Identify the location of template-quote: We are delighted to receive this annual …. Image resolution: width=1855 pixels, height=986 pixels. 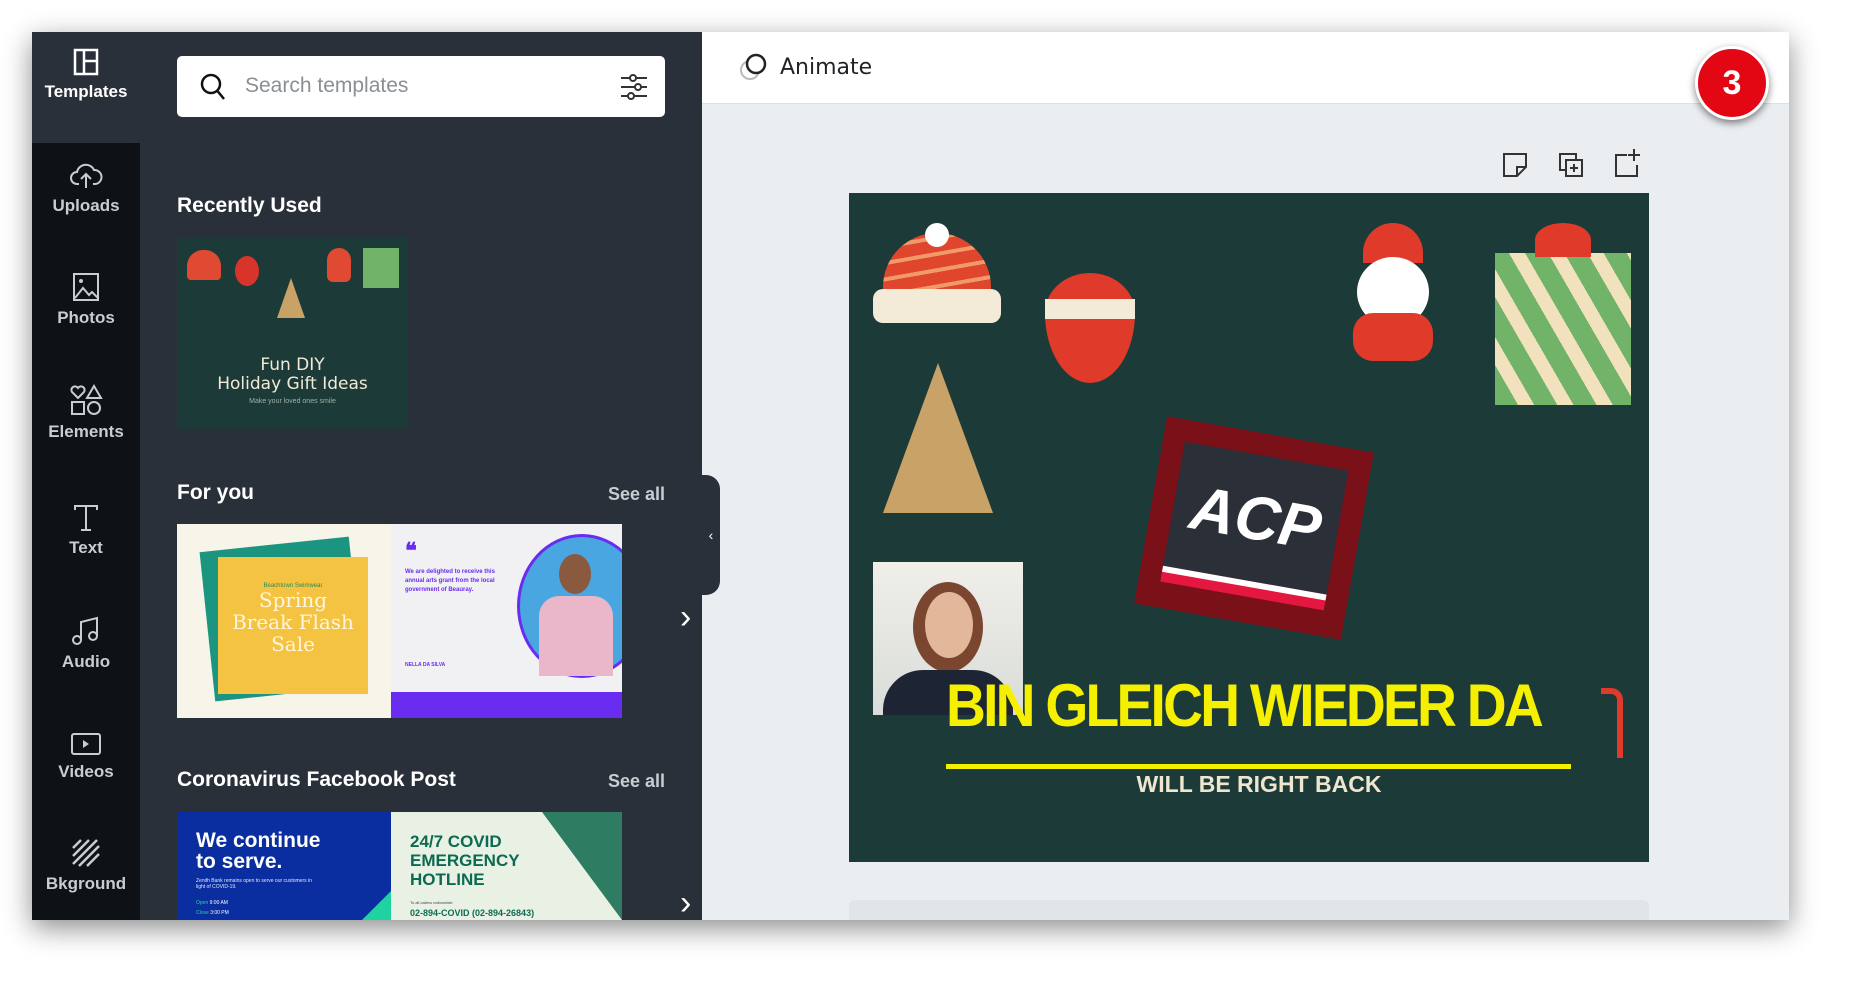
(450, 581).